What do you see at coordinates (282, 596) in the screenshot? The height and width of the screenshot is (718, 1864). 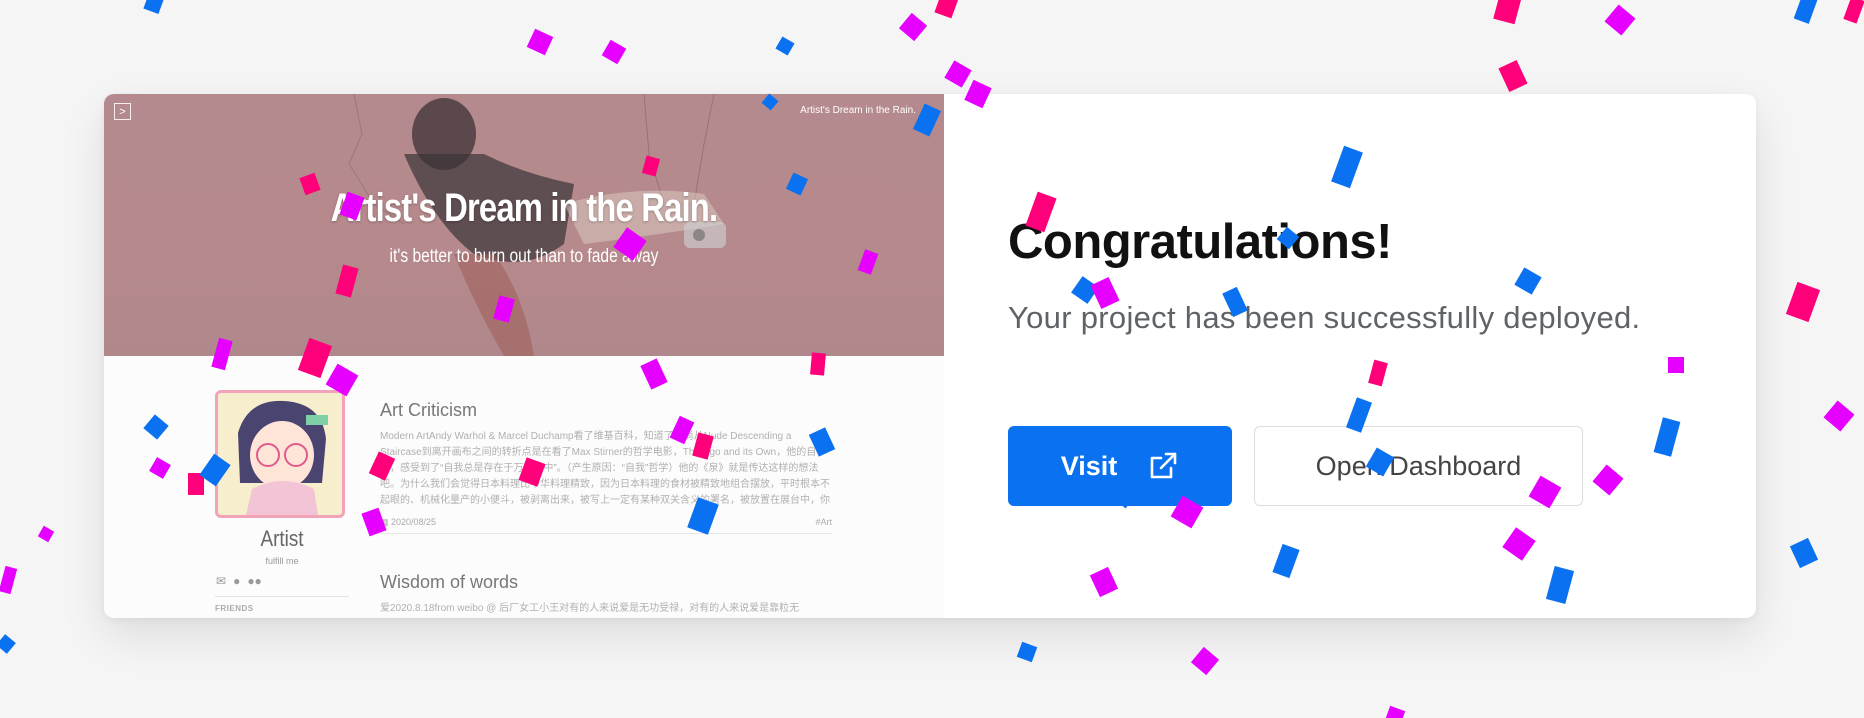 I see `profile-divider` at bounding box center [282, 596].